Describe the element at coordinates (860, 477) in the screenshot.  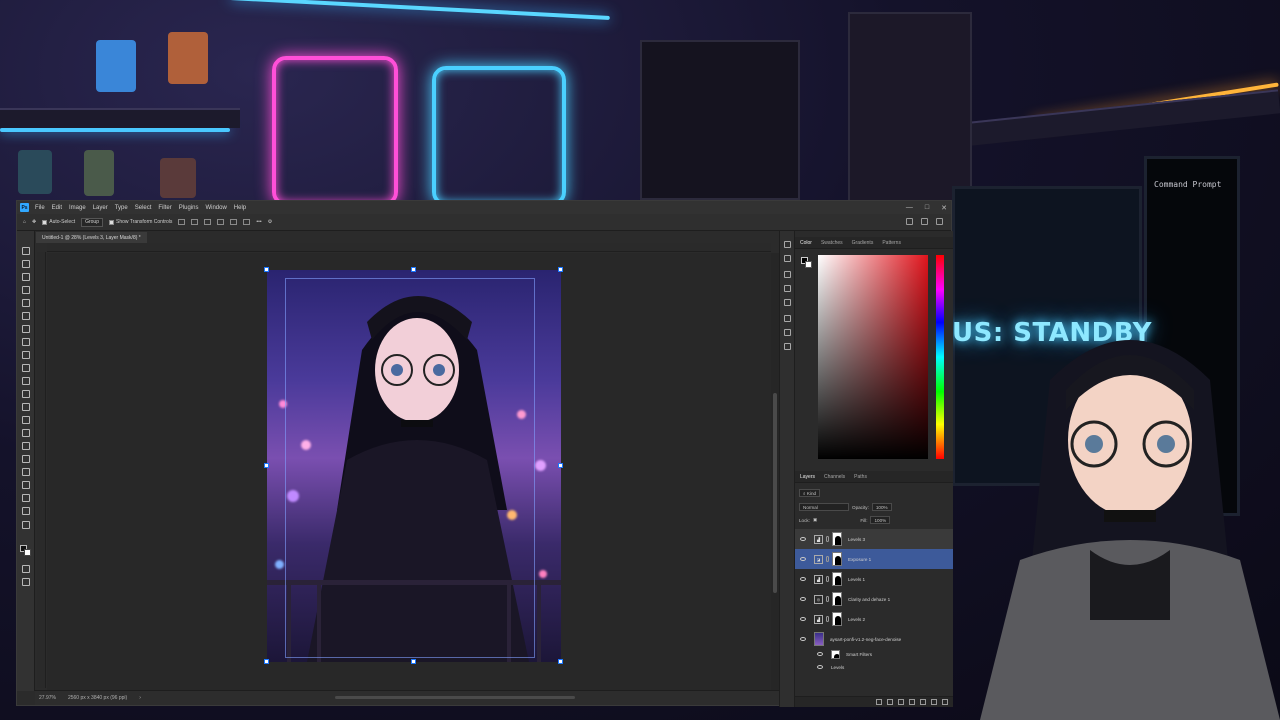
I see `tab-paths: Paths` at that location.